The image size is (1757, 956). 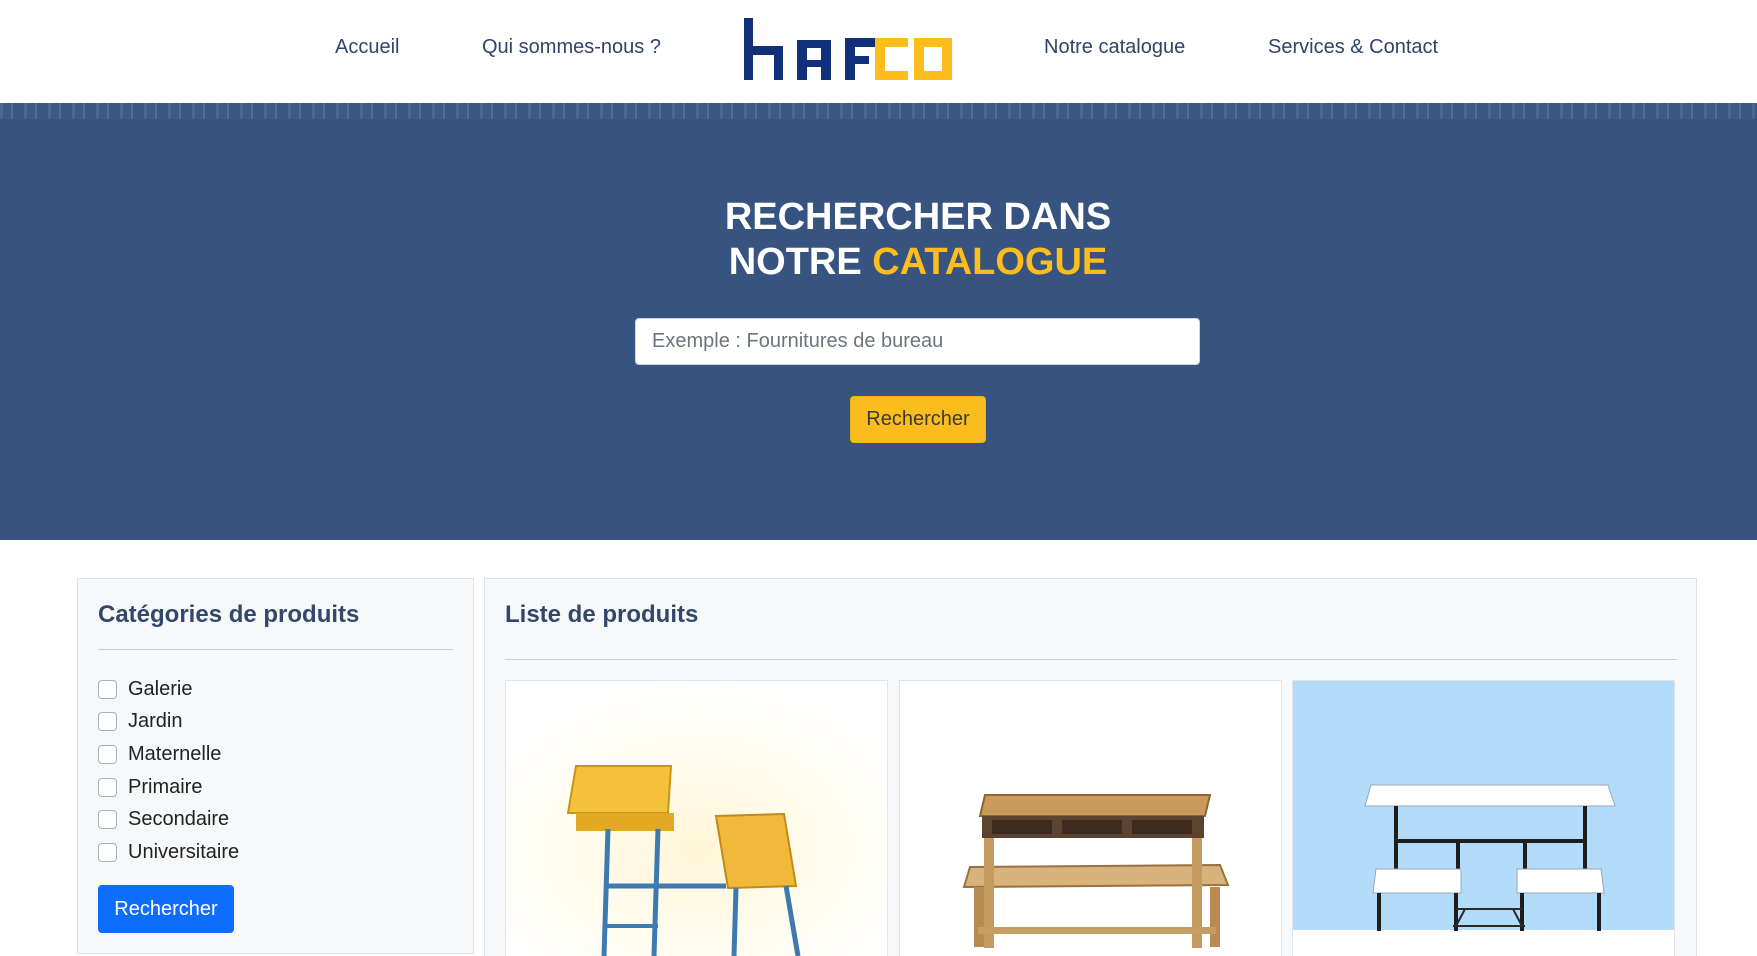 What do you see at coordinates (175, 753) in the screenshot?
I see `category-label: Maternelle` at bounding box center [175, 753].